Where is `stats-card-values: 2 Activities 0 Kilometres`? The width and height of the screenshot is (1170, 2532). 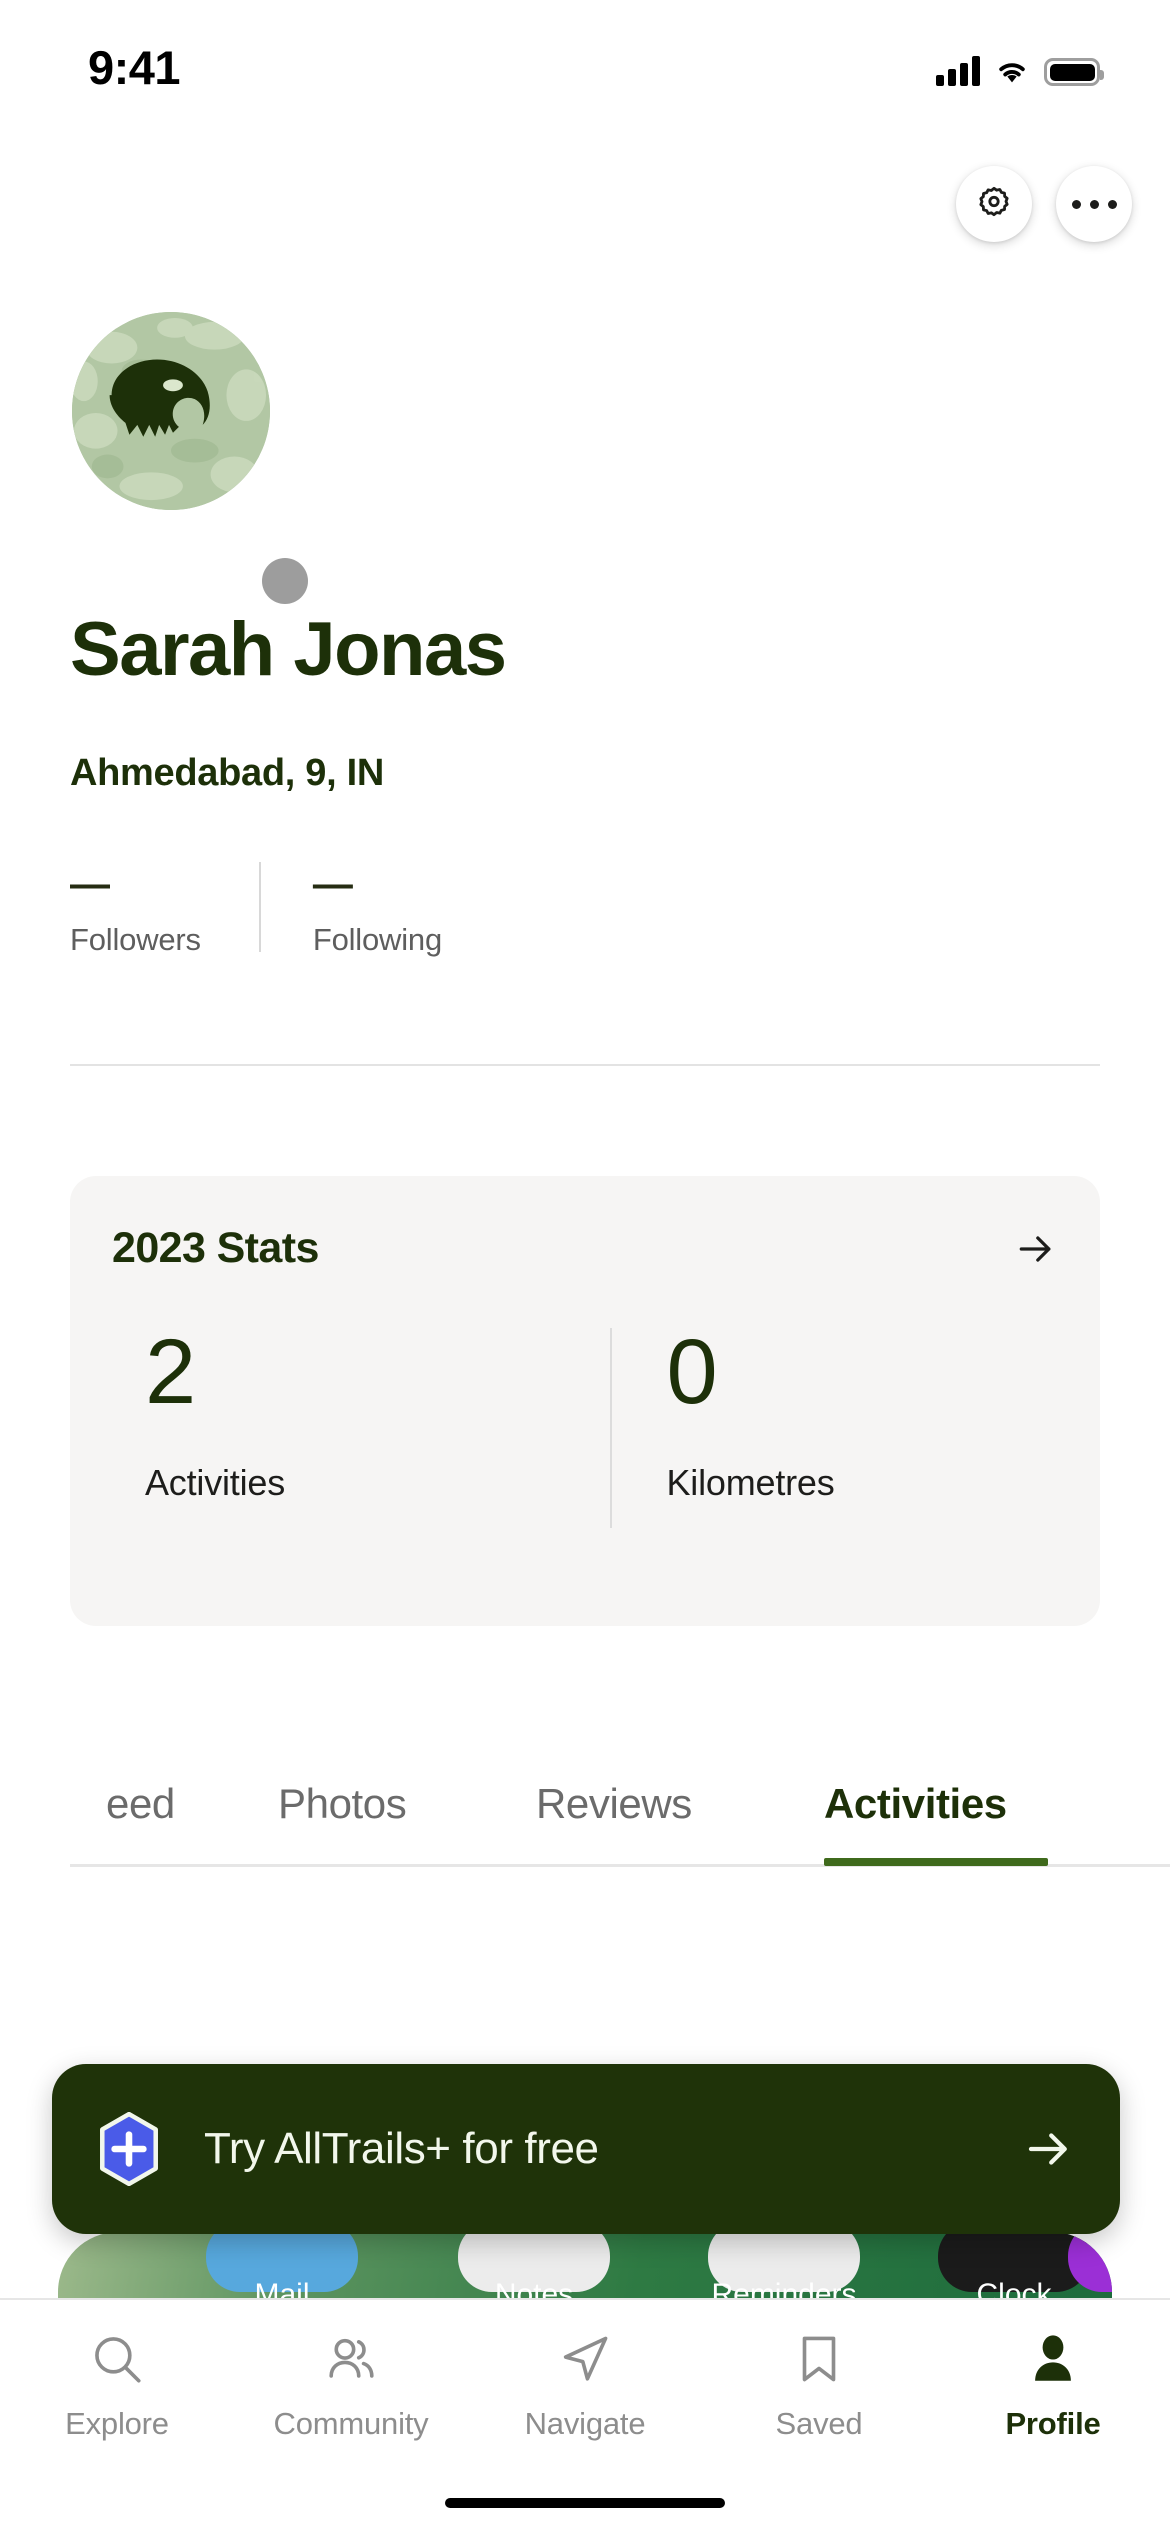 stats-card-values: 2 Activities 0 Kilometres is located at coordinates (585, 1415).